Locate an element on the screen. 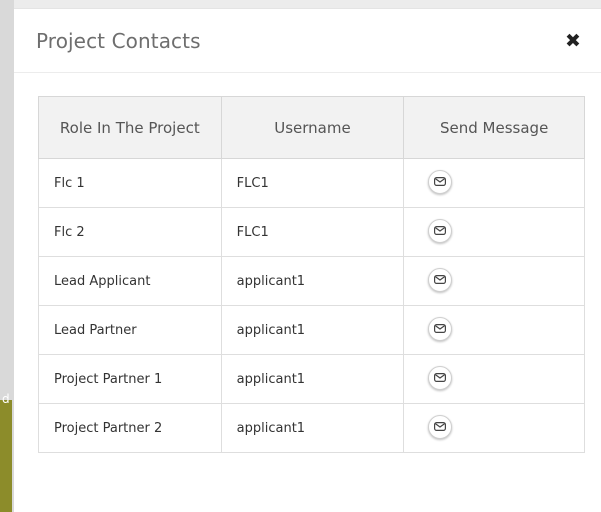 The height and width of the screenshot is (512, 601). table-row: Flc 2 FLC1 is located at coordinates (311, 232).